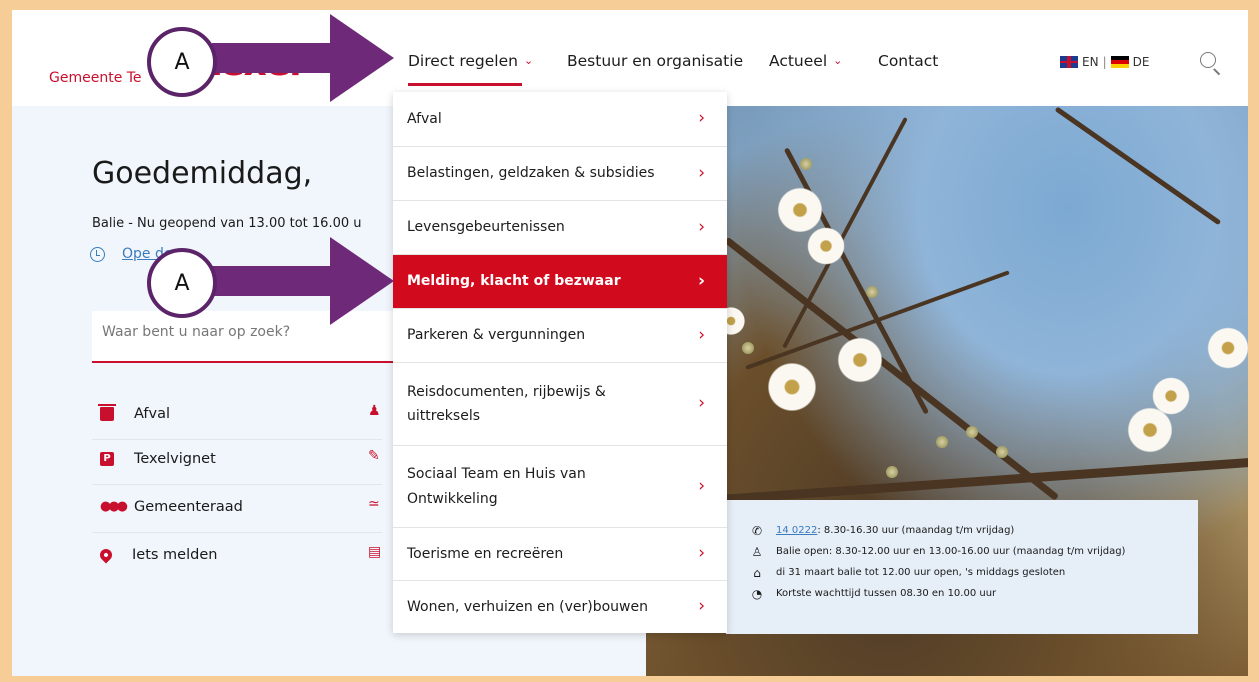 The height and width of the screenshot is (682, 1259). Describe the element at coordinates (757, 572) in the screenshot. I see `house-lock-icon: ⌂` at that location.